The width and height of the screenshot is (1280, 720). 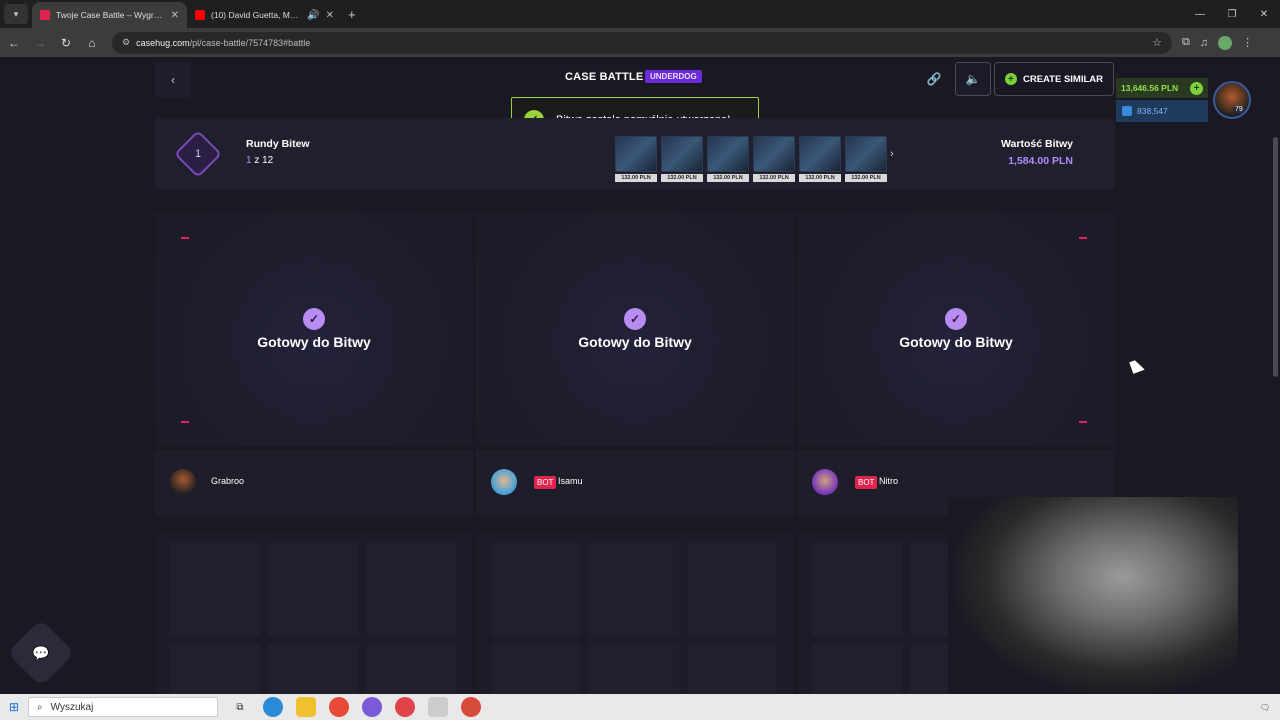 I want to click on menu-icon: ⋮, so click(x=1247, y=42).